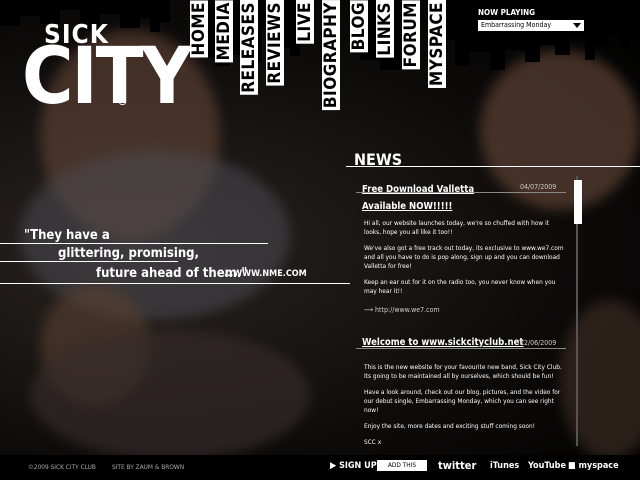  Describe the element at coordinates (538, 187) in the screenshot. I see `post-date: 04/07/2009` at that location.